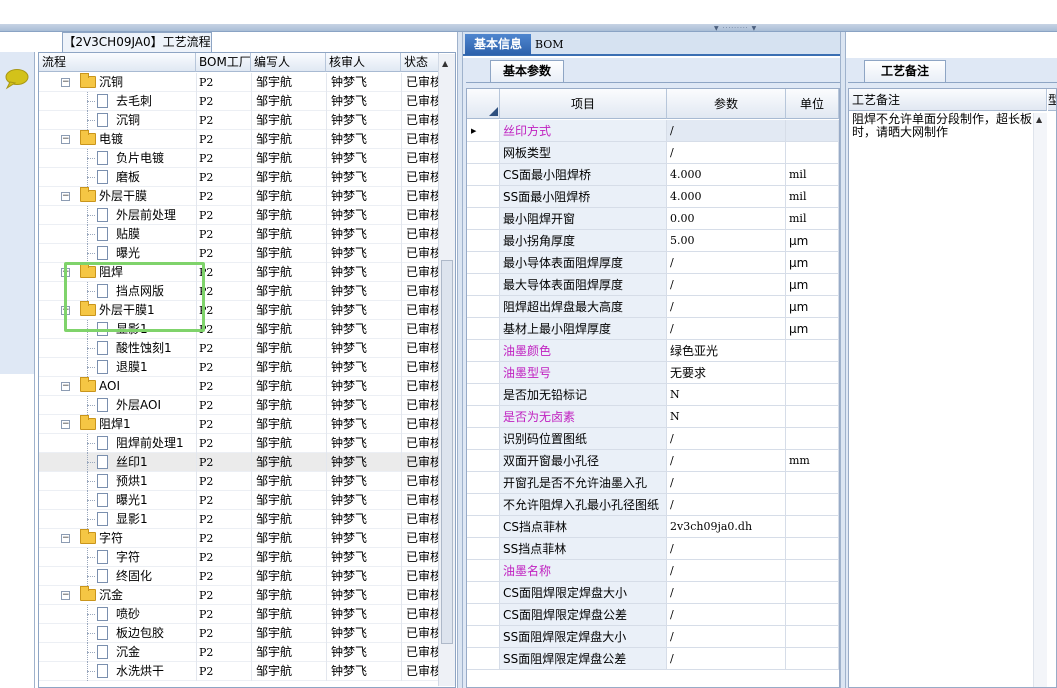 The width and height of the screenshot is (1057, 688). Describe the element at coordinates (239, 576) in the screenshot. I see `tree-row: 终固化 P2 邹宇航 钟梦飞 已审核` at that location.